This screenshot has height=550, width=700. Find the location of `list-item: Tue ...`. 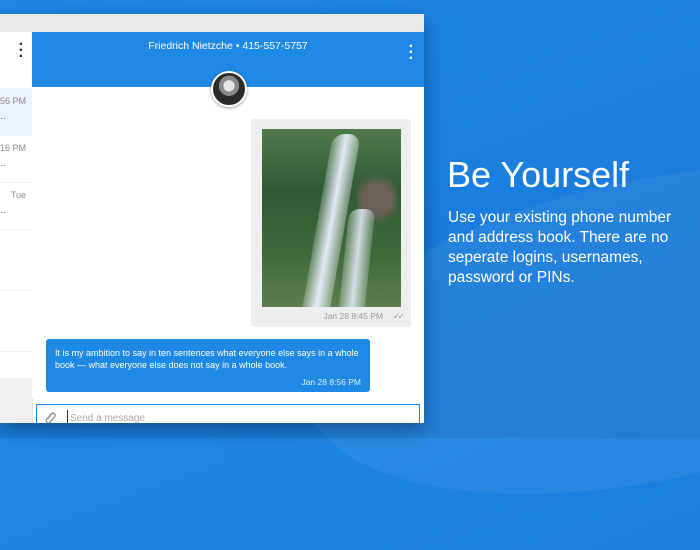

list-item: Tue ... is located at coordinates (16, 206).